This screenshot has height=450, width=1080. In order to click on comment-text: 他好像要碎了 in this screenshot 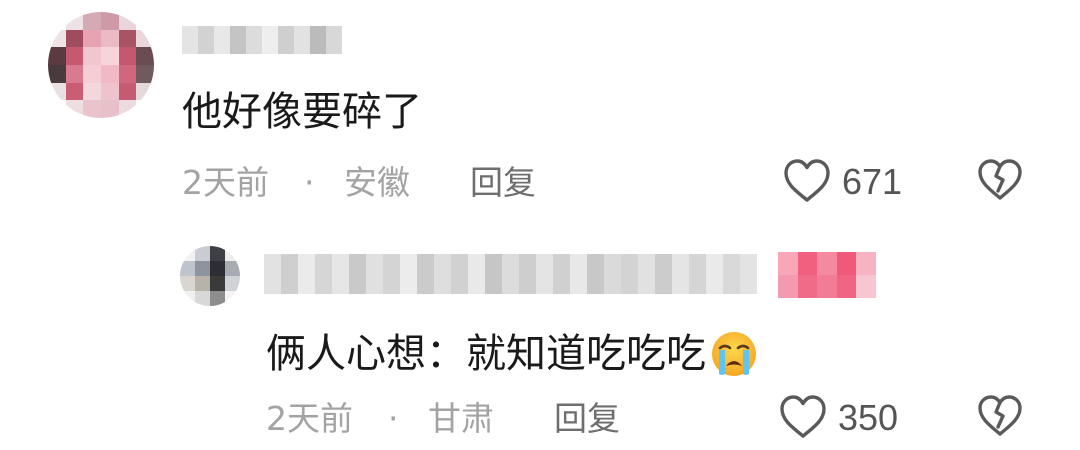, I will do `click(302, 112)`.